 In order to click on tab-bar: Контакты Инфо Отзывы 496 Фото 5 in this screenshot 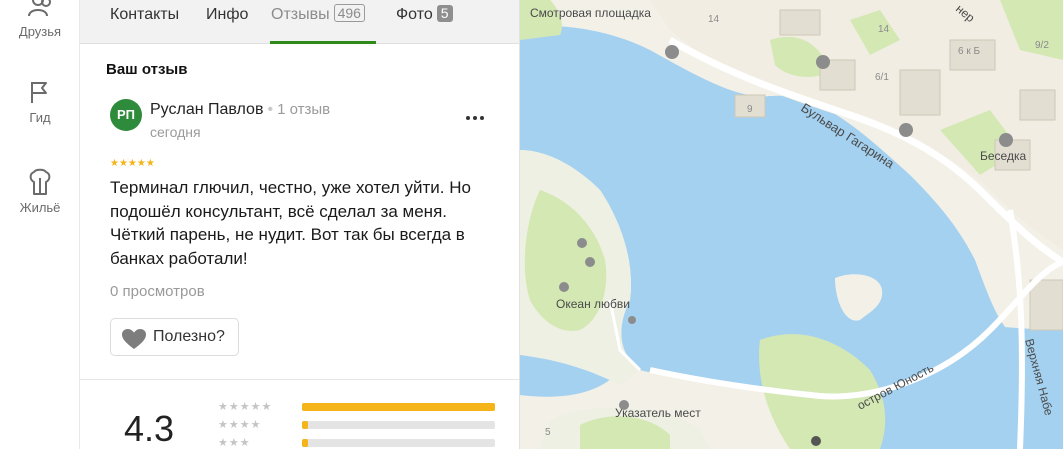, I will do `click(299, 22)`.